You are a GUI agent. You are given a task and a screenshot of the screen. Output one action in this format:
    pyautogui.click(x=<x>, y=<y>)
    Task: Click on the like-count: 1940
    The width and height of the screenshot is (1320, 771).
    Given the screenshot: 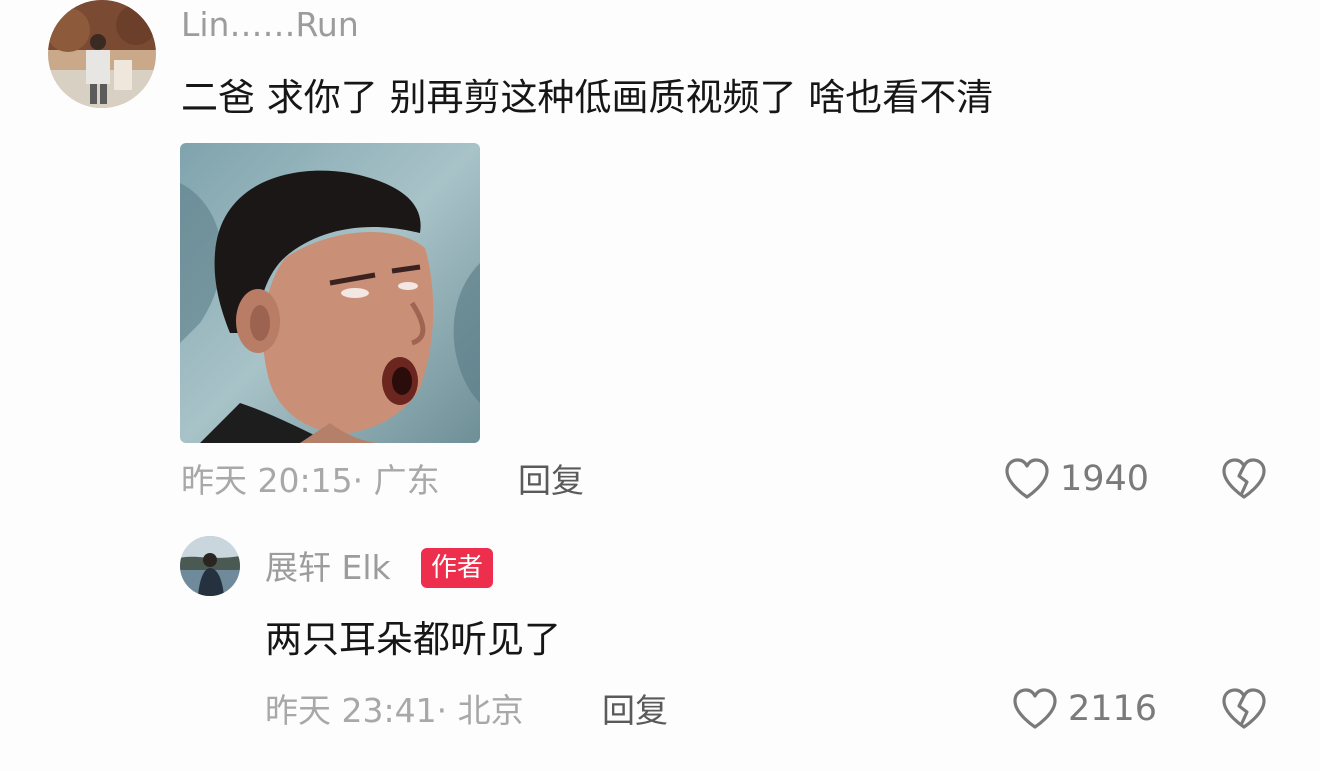 What is the action you would take?
    pyautogui.click(x=1105, y=478)
    